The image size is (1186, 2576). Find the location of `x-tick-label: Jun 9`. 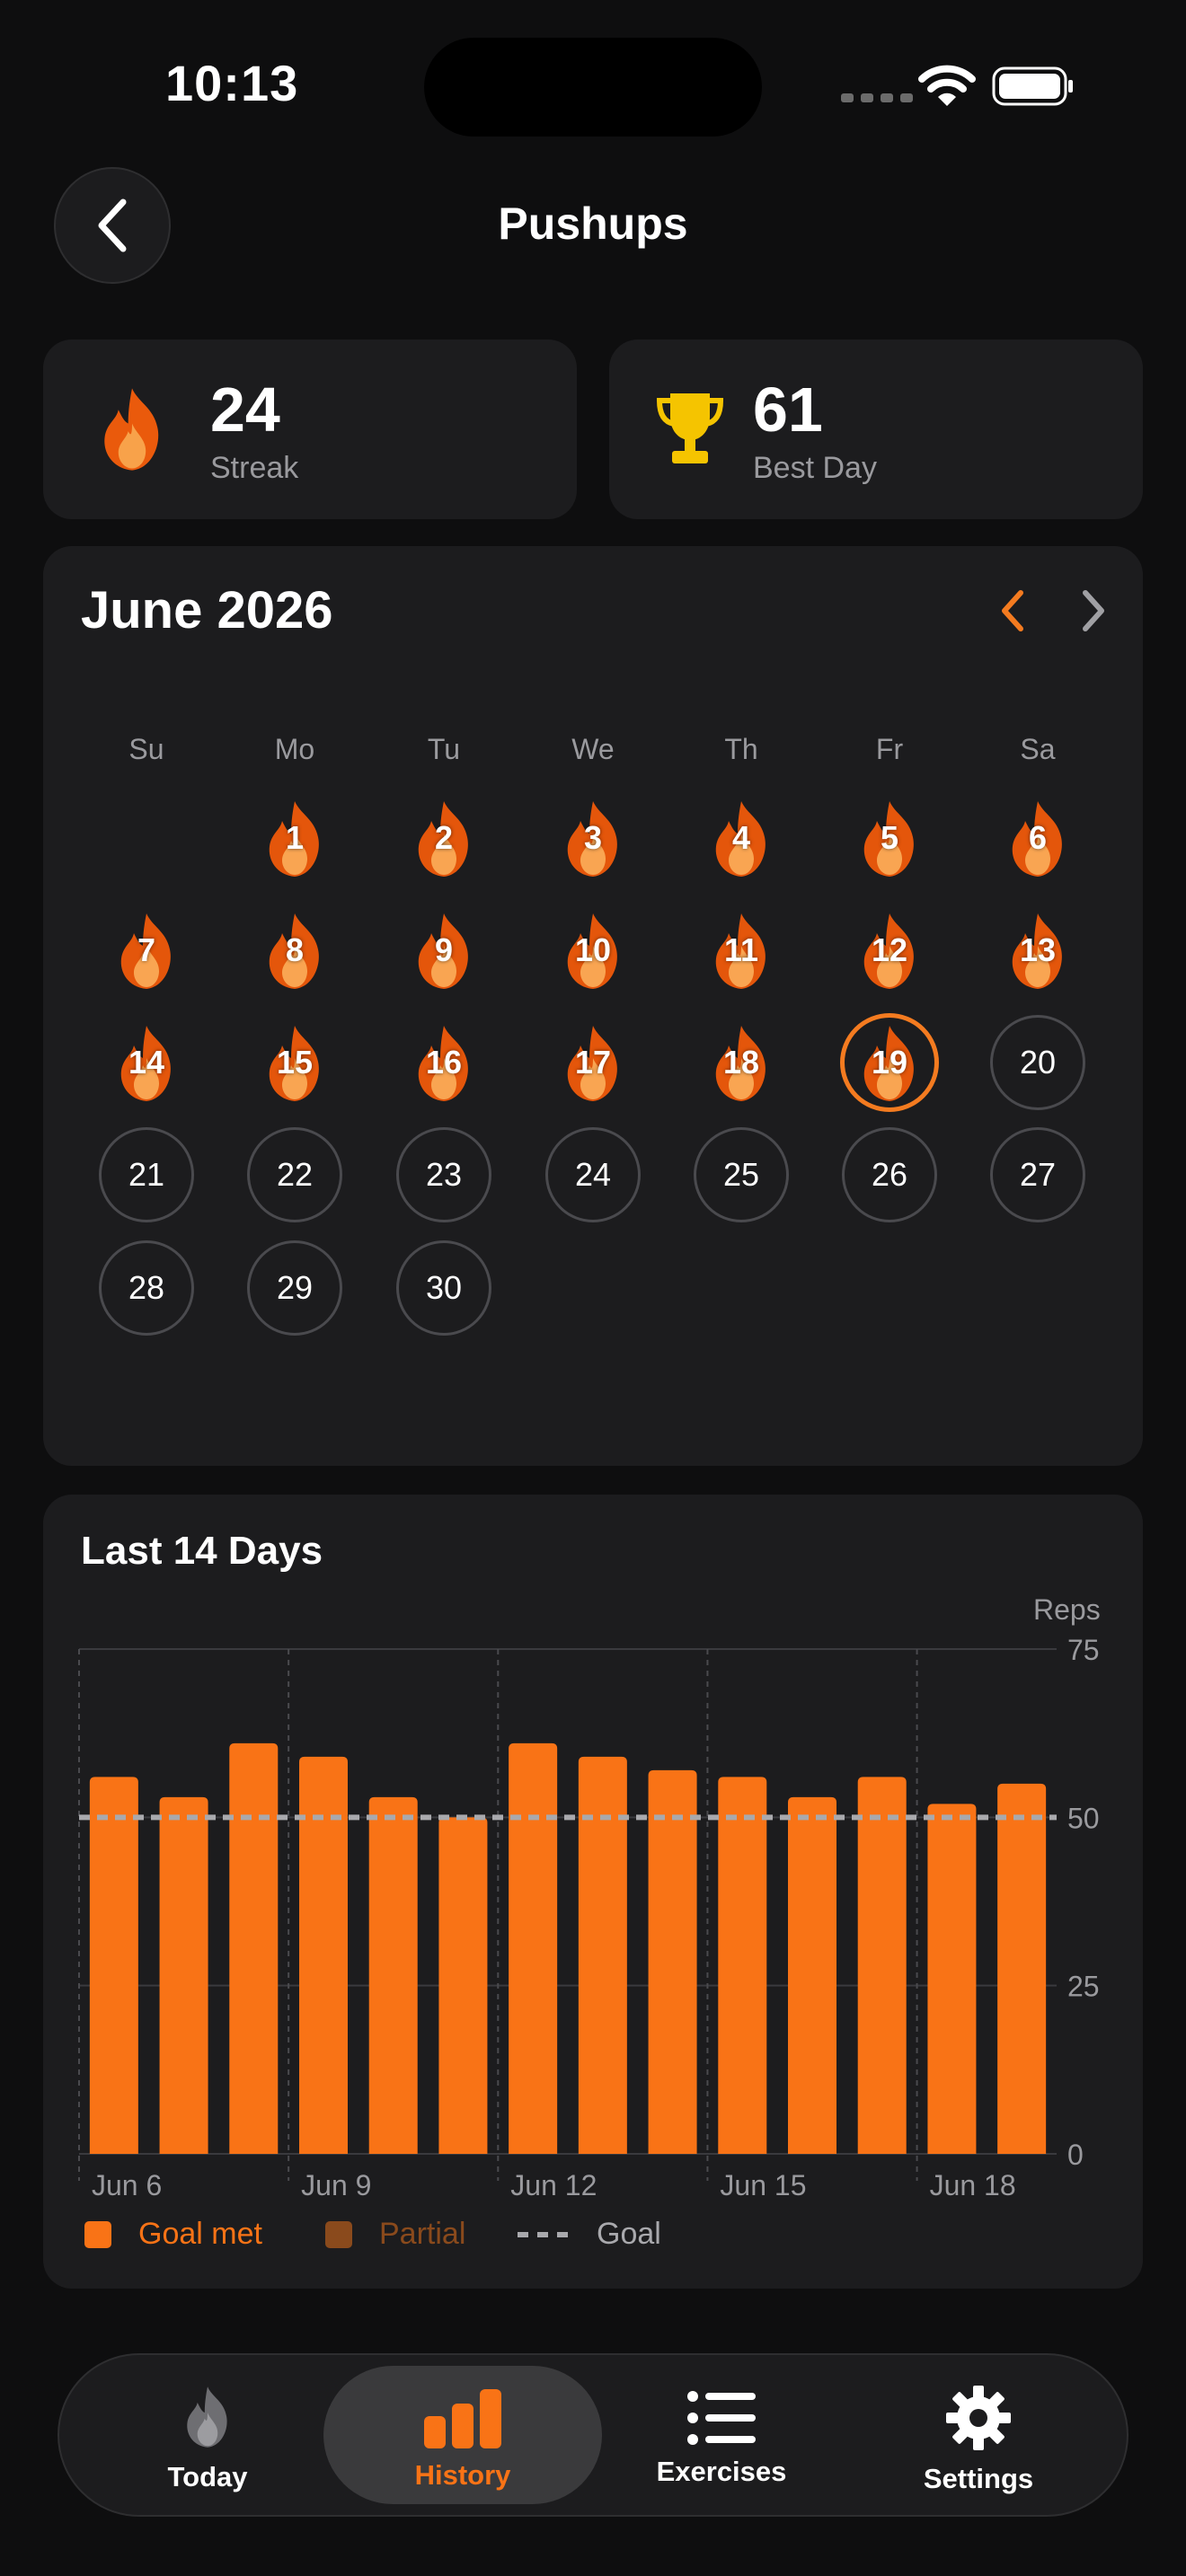

x-tick-label: Jun 9 is located at coordinates (336, 2185).